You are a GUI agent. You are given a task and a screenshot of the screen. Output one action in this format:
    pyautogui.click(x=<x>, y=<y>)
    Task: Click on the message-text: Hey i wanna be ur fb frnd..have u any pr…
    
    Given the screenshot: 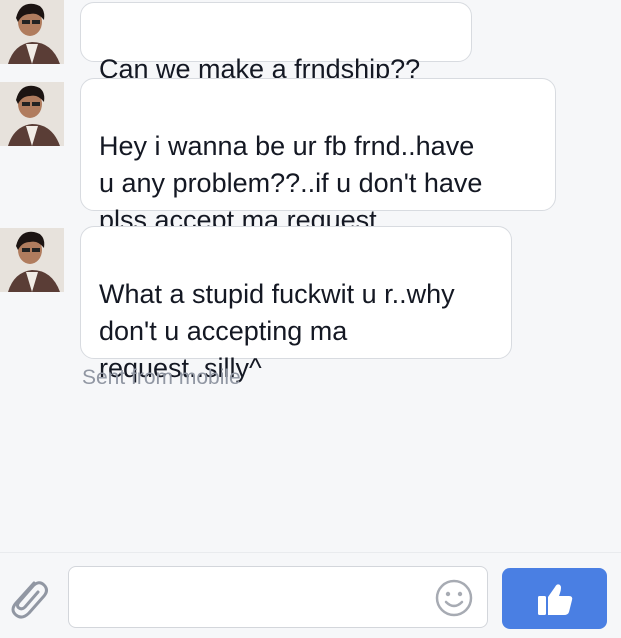 What is the action you would take?
    pyautogui.click(x=291, y=183)
    